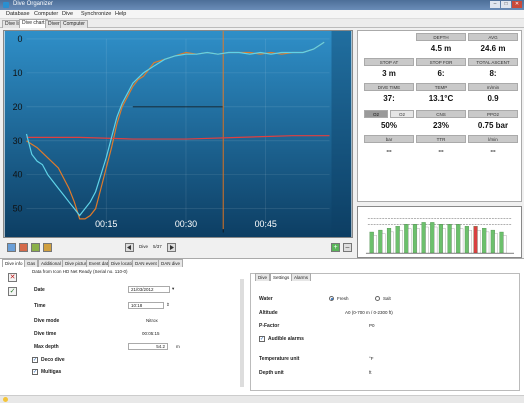  What do you see at coordinates (347, 247) in the screenshot?
I see `zoom-out-button: –` at bounding box center [347, 247].